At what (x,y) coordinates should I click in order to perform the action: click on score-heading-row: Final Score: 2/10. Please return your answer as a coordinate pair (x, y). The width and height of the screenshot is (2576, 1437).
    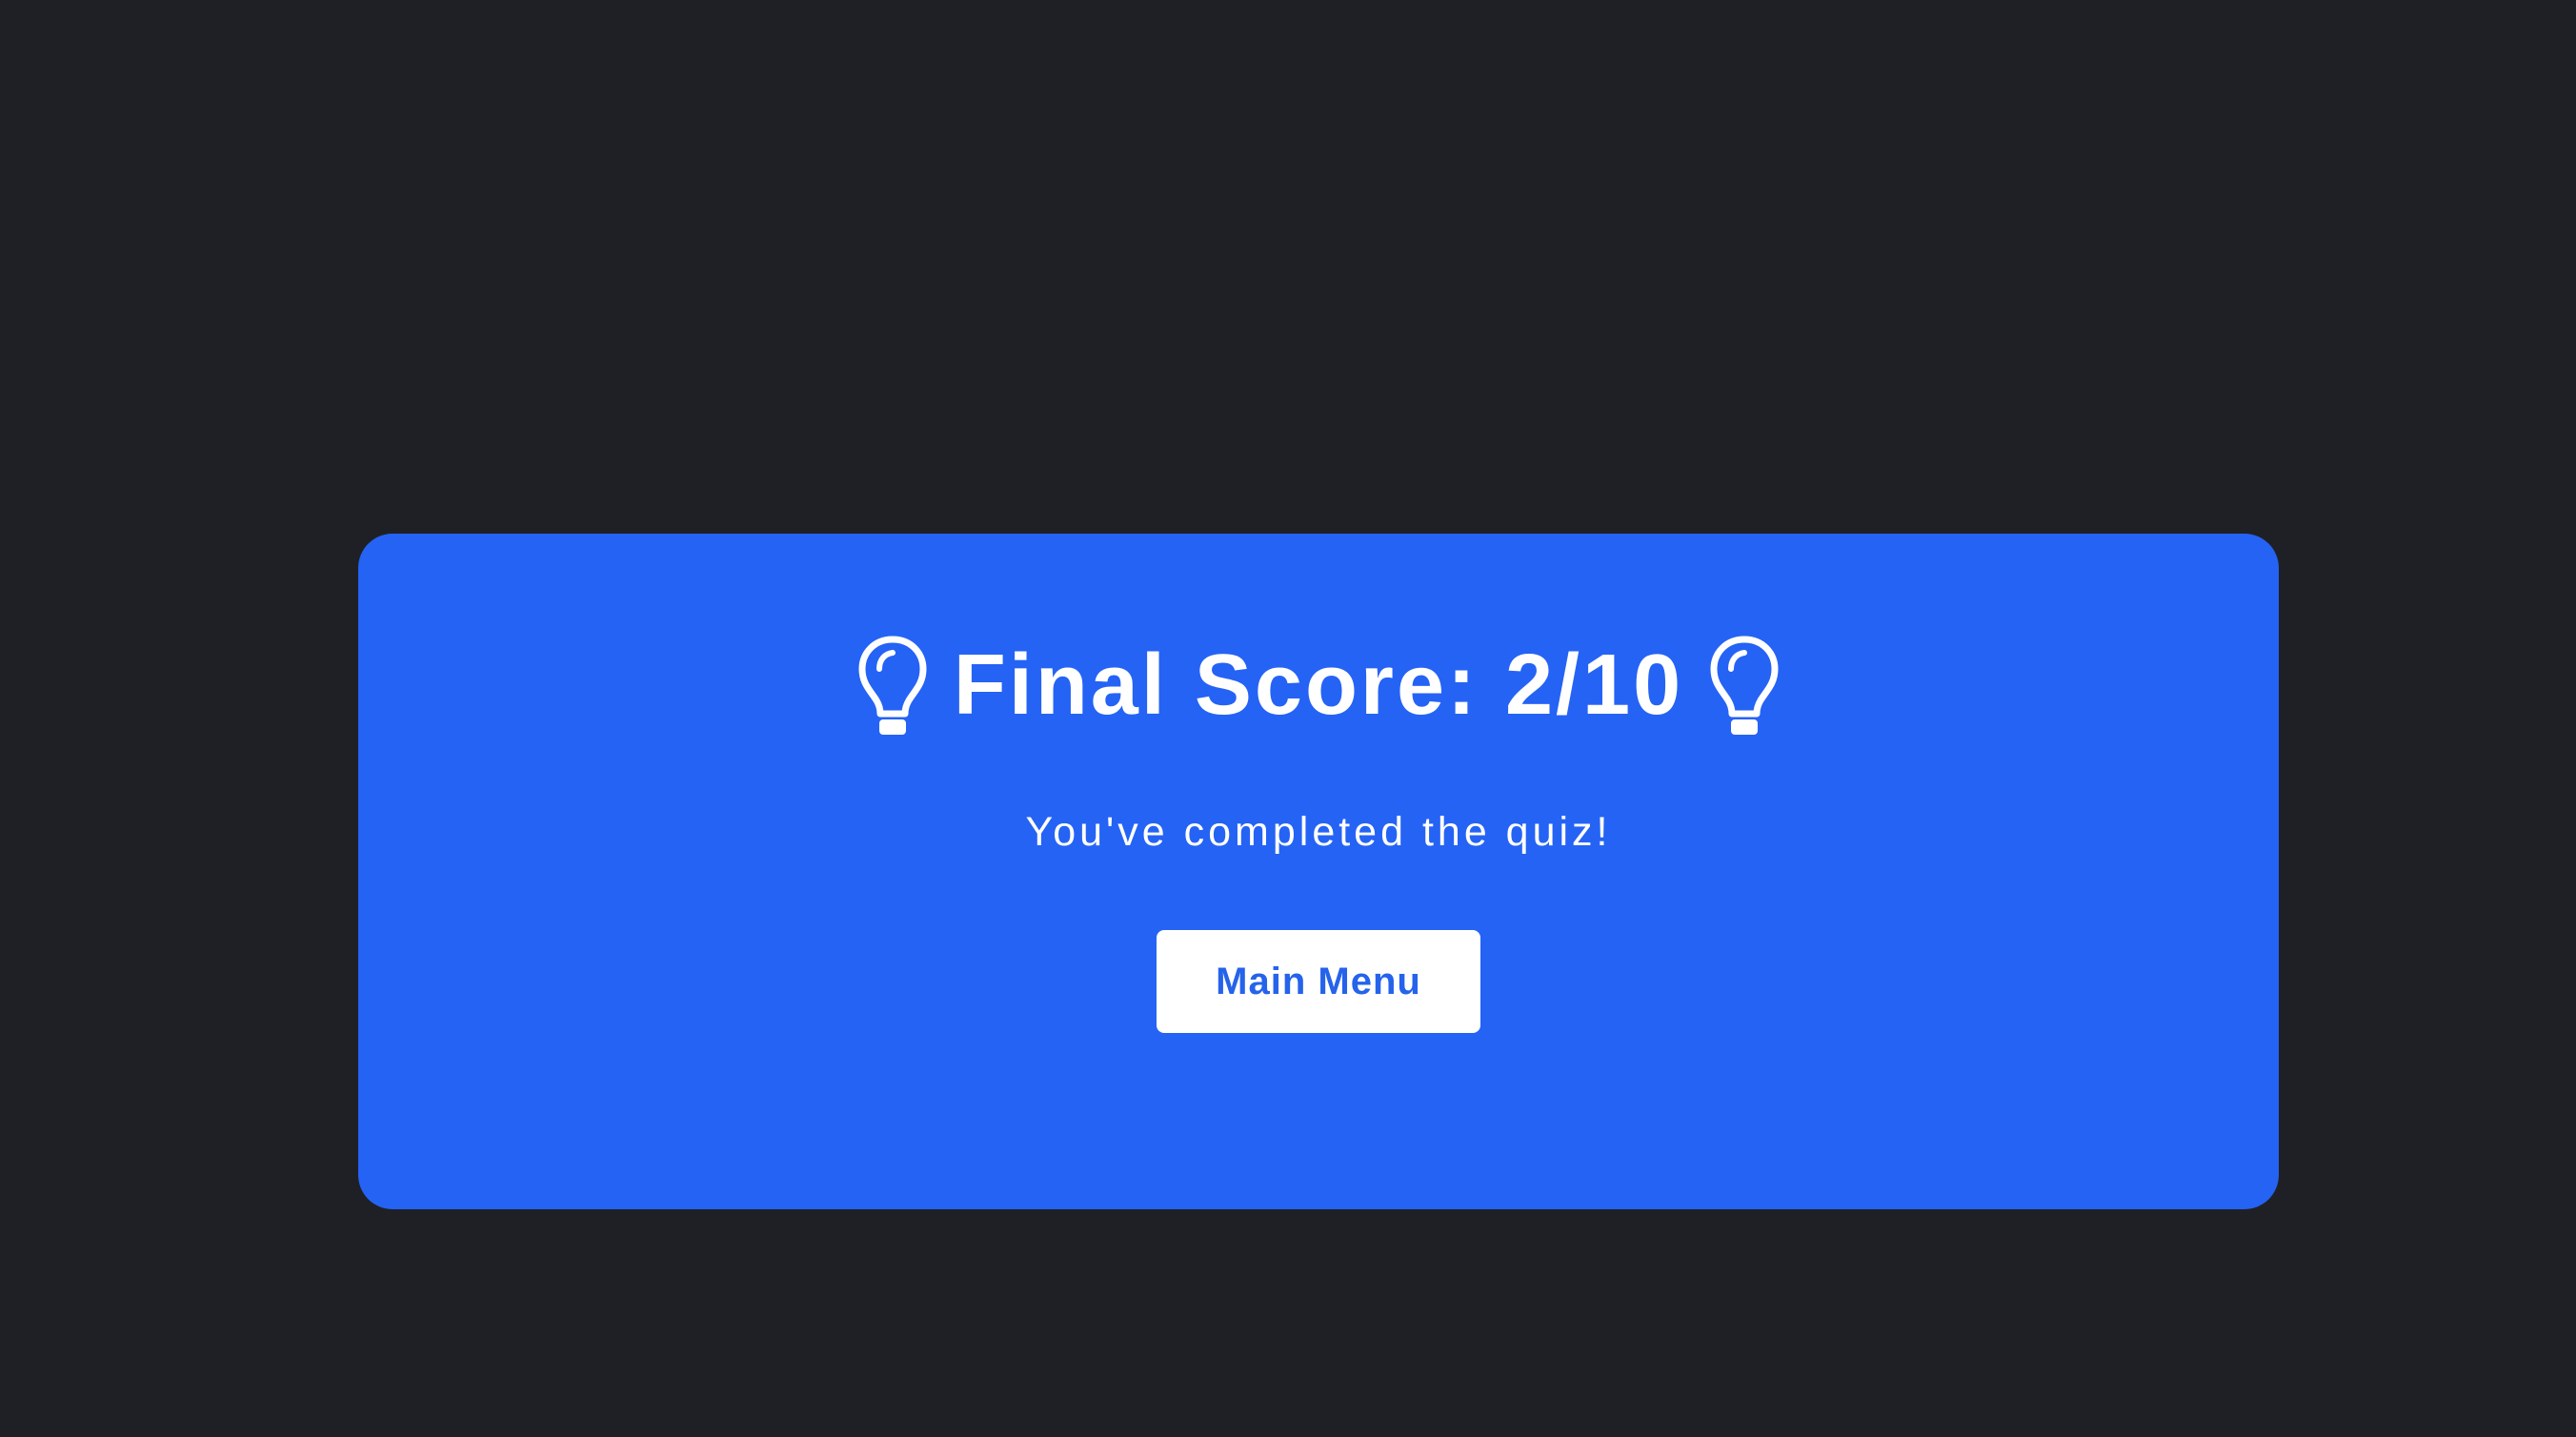
    Looking at the image, I should click on (1318, 685).